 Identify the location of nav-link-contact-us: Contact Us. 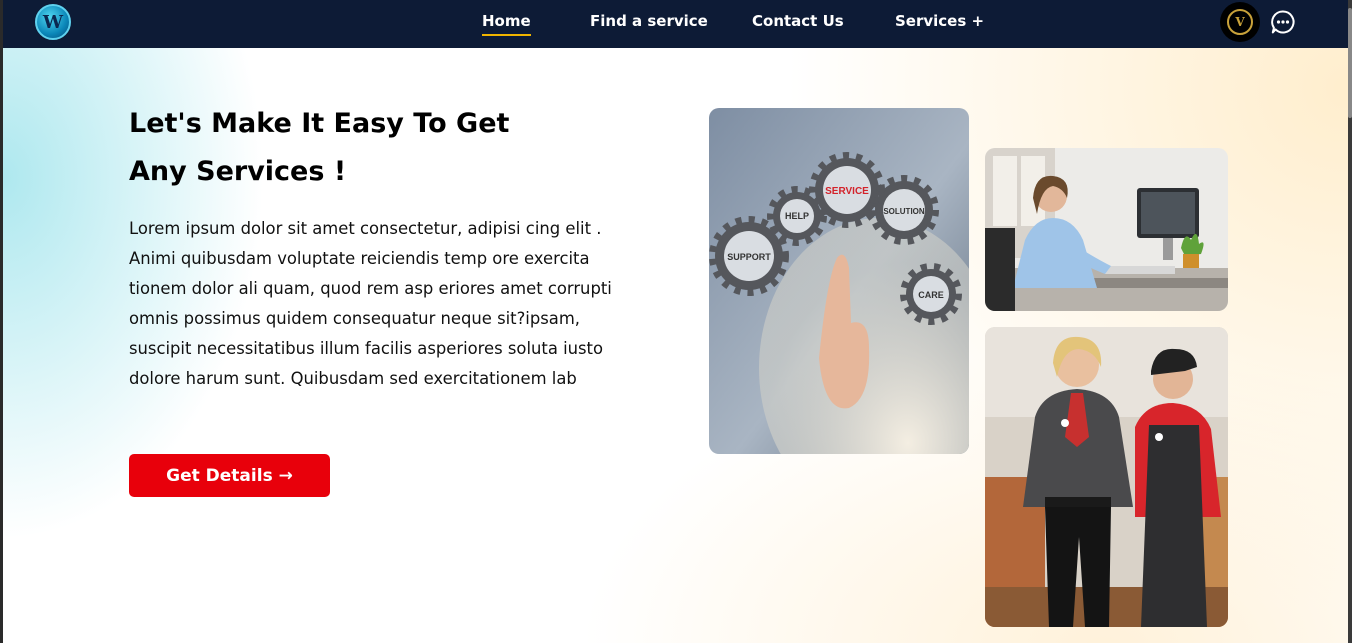
(798, 21).